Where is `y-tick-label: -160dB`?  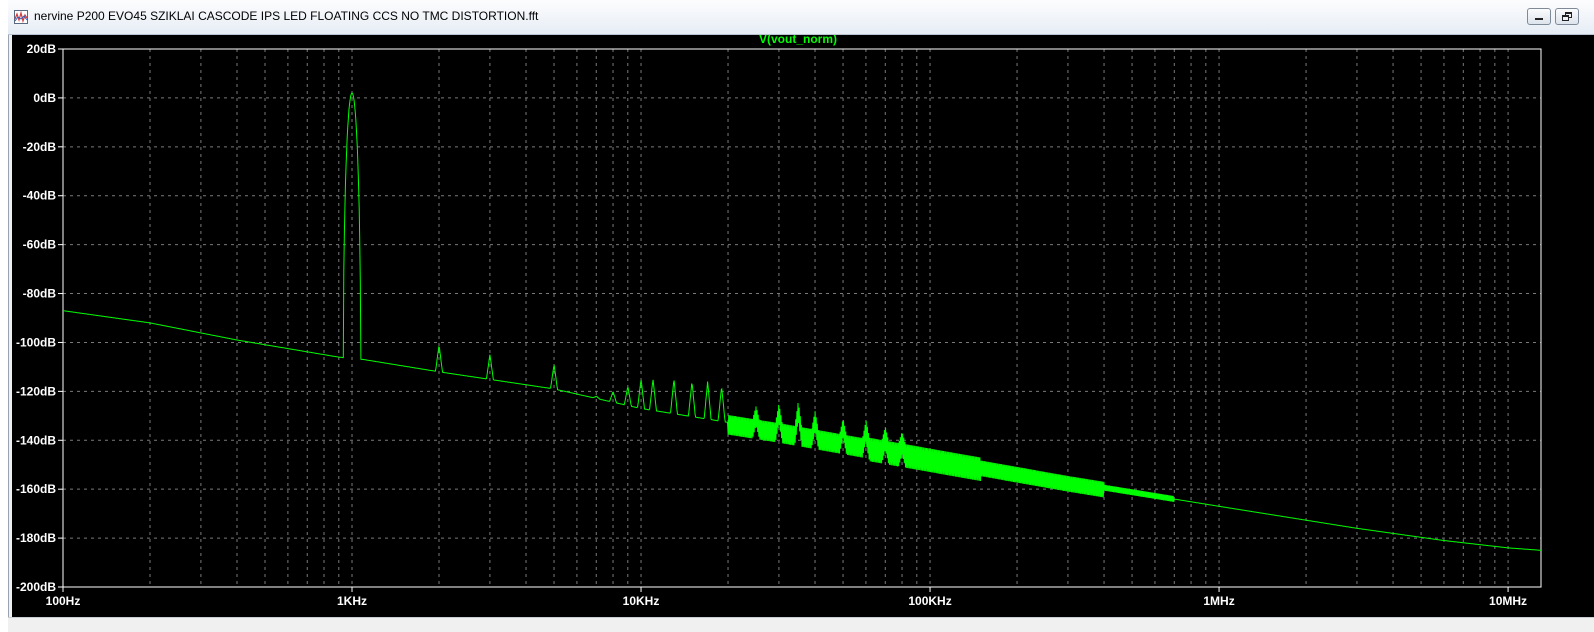
y-tick-label: -160dB is located at coordinates (36, 489).